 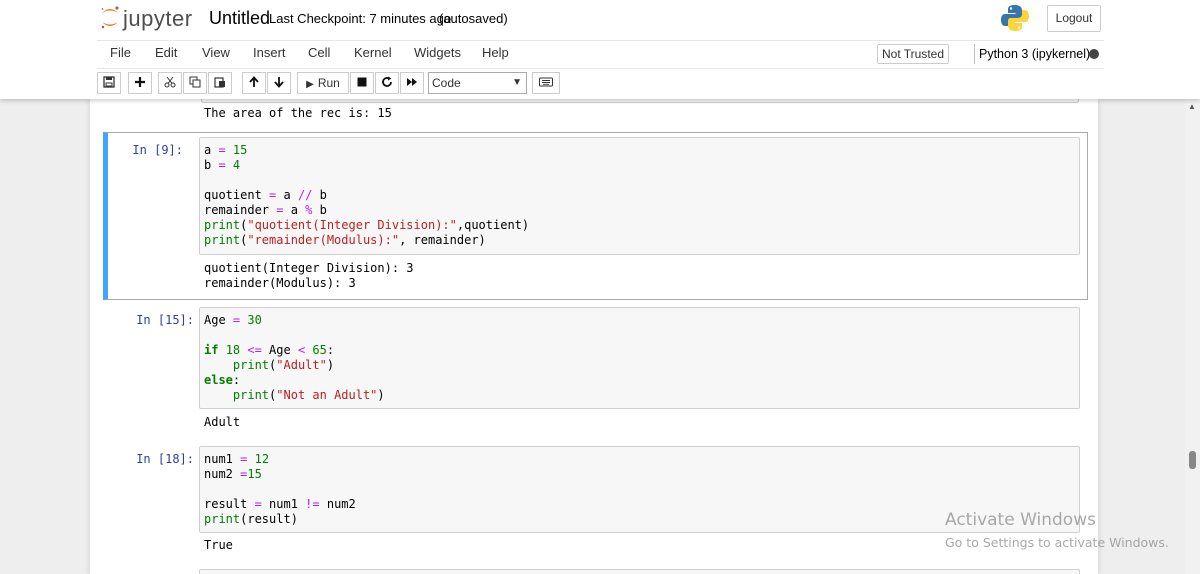 I want to click on cut-button, so click(x=170, y=83).